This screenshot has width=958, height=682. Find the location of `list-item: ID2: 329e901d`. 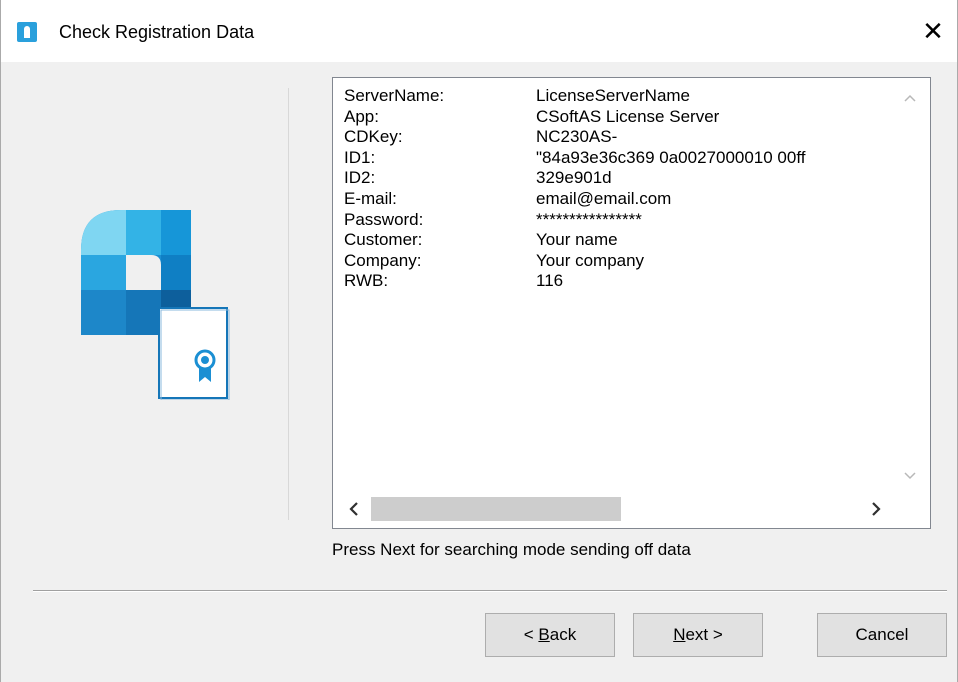

list-item: ID2: 329e901d is located at coordinates (478, 178).